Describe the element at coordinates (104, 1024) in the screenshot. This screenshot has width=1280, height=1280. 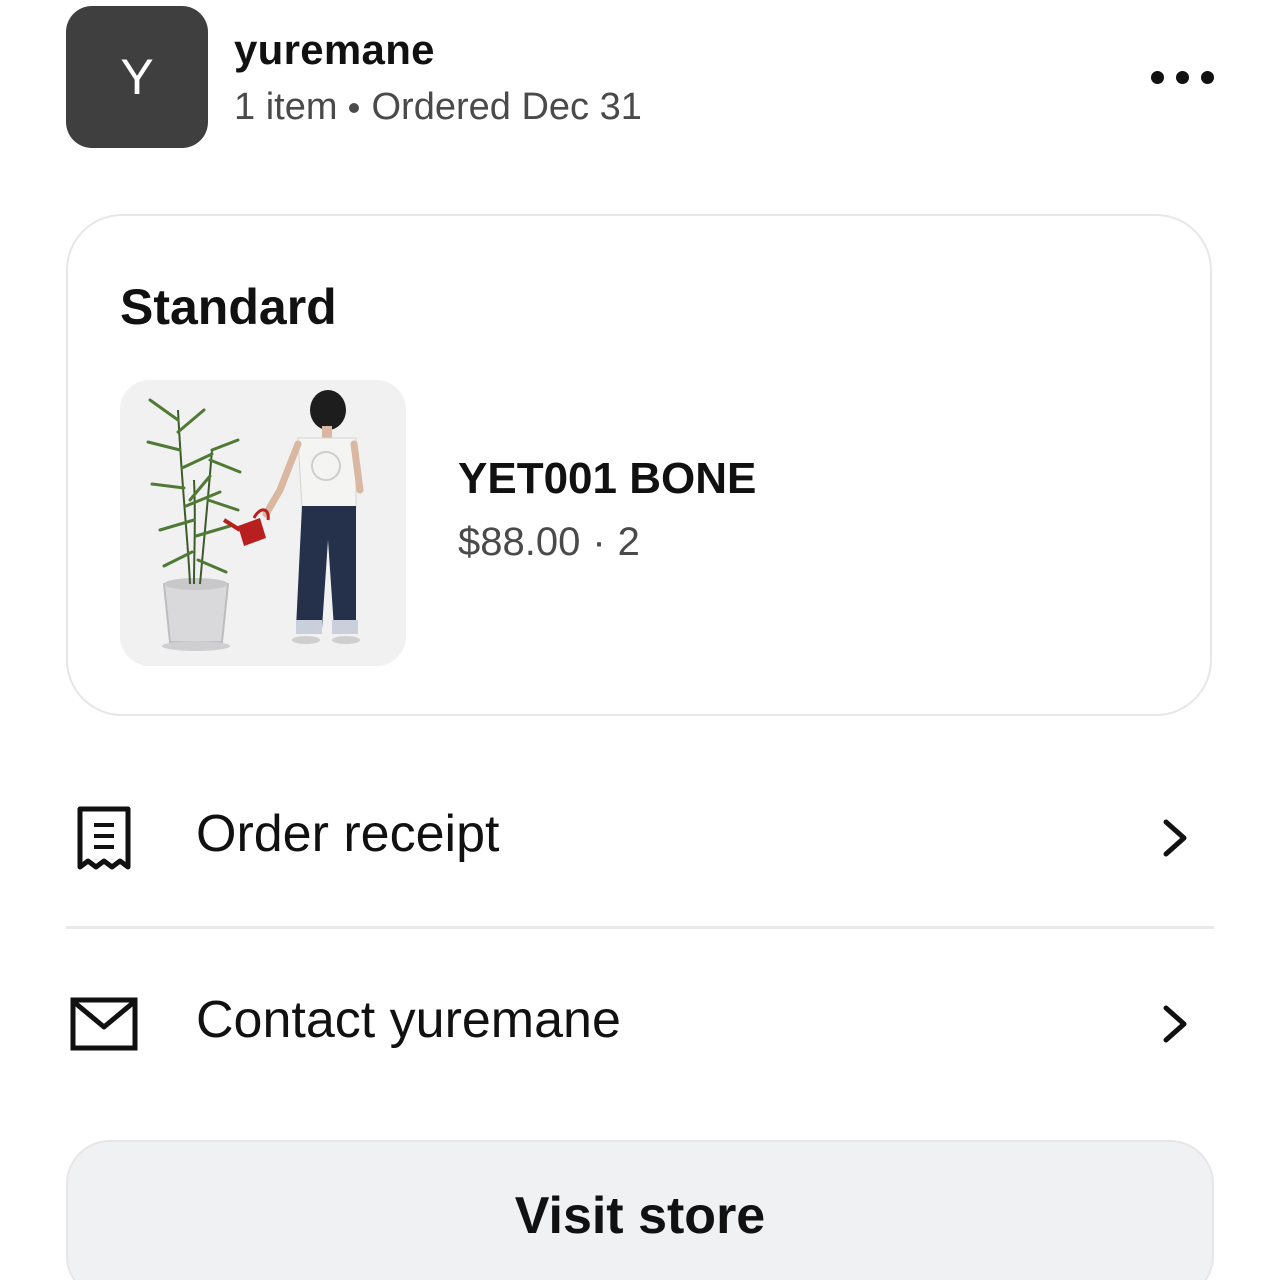
I see `envelope-icon` at that location.